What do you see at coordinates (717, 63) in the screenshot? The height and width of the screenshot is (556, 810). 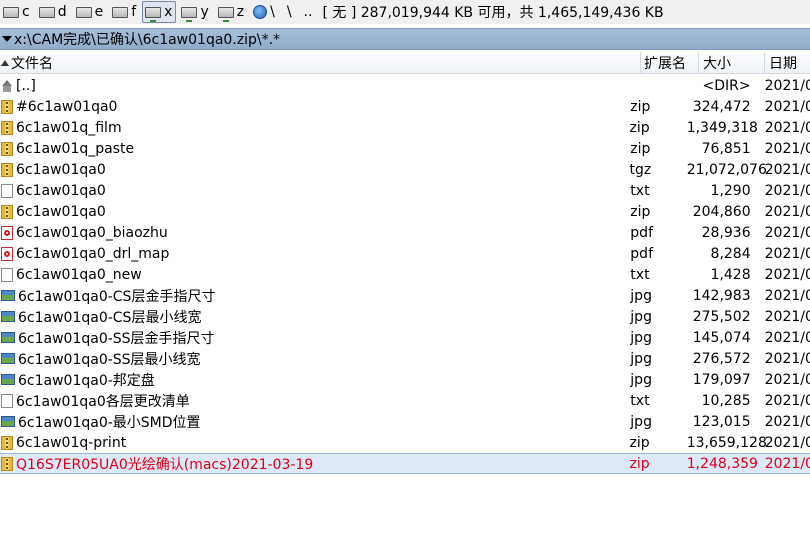 I see `column-size-label: 大小` at bounding box center [717, 63].